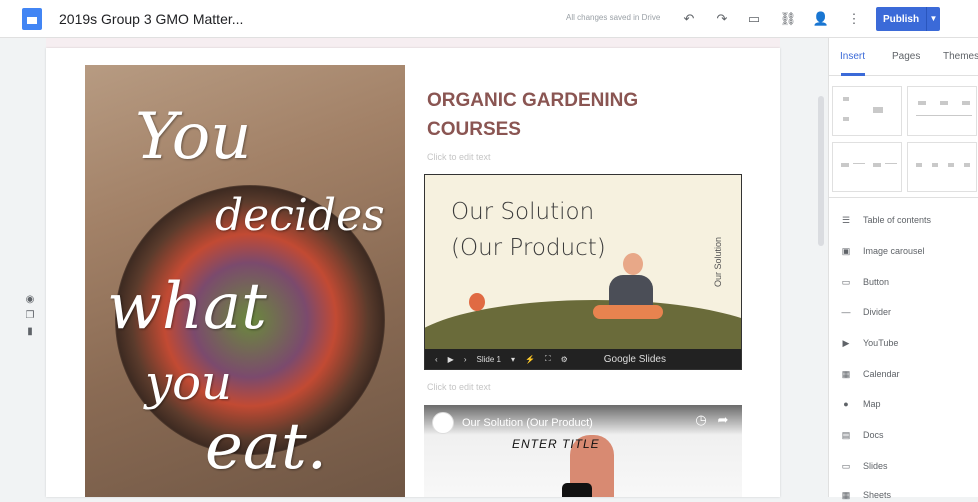 The image size is (978, 502). I want to click on section-tools: ◉ ❐ ▮, so click(31, 318).